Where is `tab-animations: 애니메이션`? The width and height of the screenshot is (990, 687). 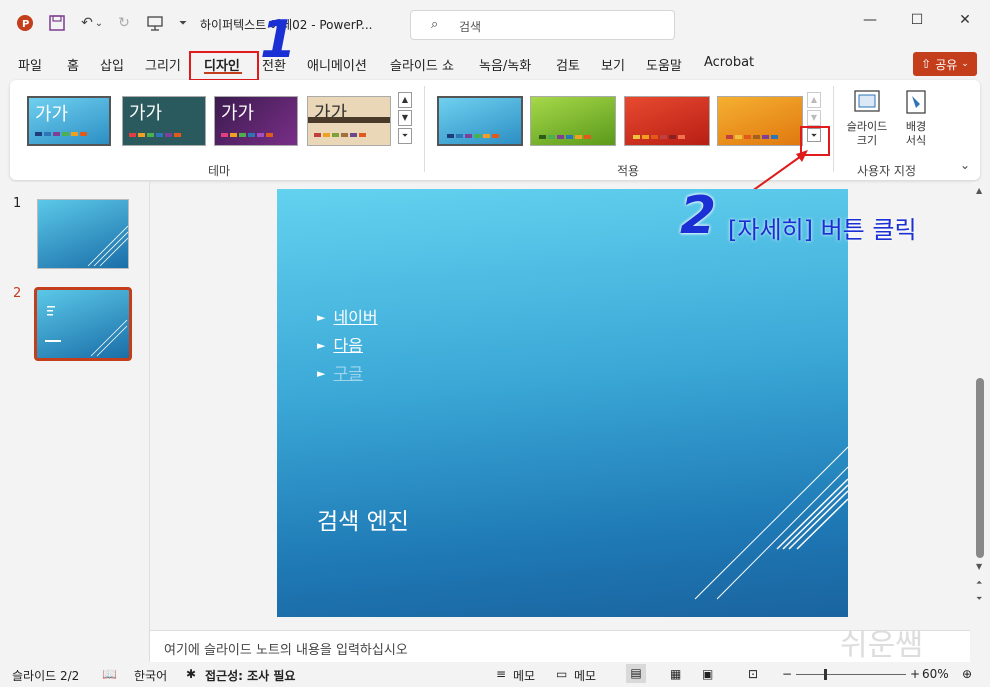
tab-animations: 애니메이션 is located at coordinates (337, 64).